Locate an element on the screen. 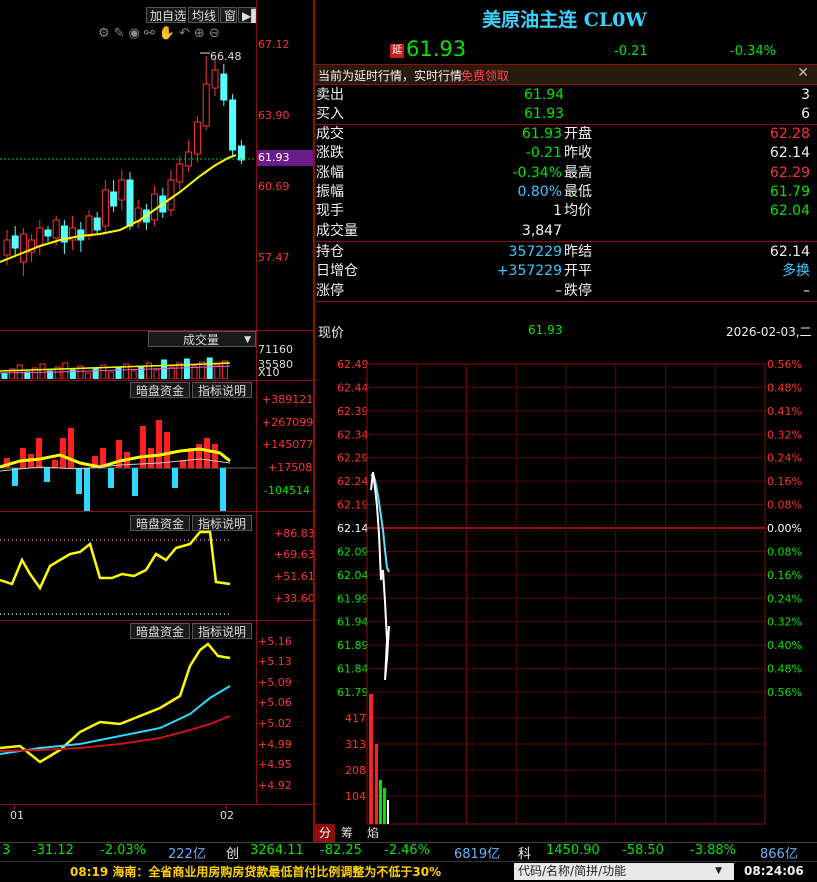  price-tick: 62.49 is located at coordinates (353, 364).